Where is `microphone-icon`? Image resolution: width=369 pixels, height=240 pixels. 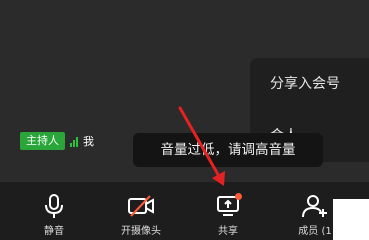 microphone-icon is located at coordinates (54, 206).